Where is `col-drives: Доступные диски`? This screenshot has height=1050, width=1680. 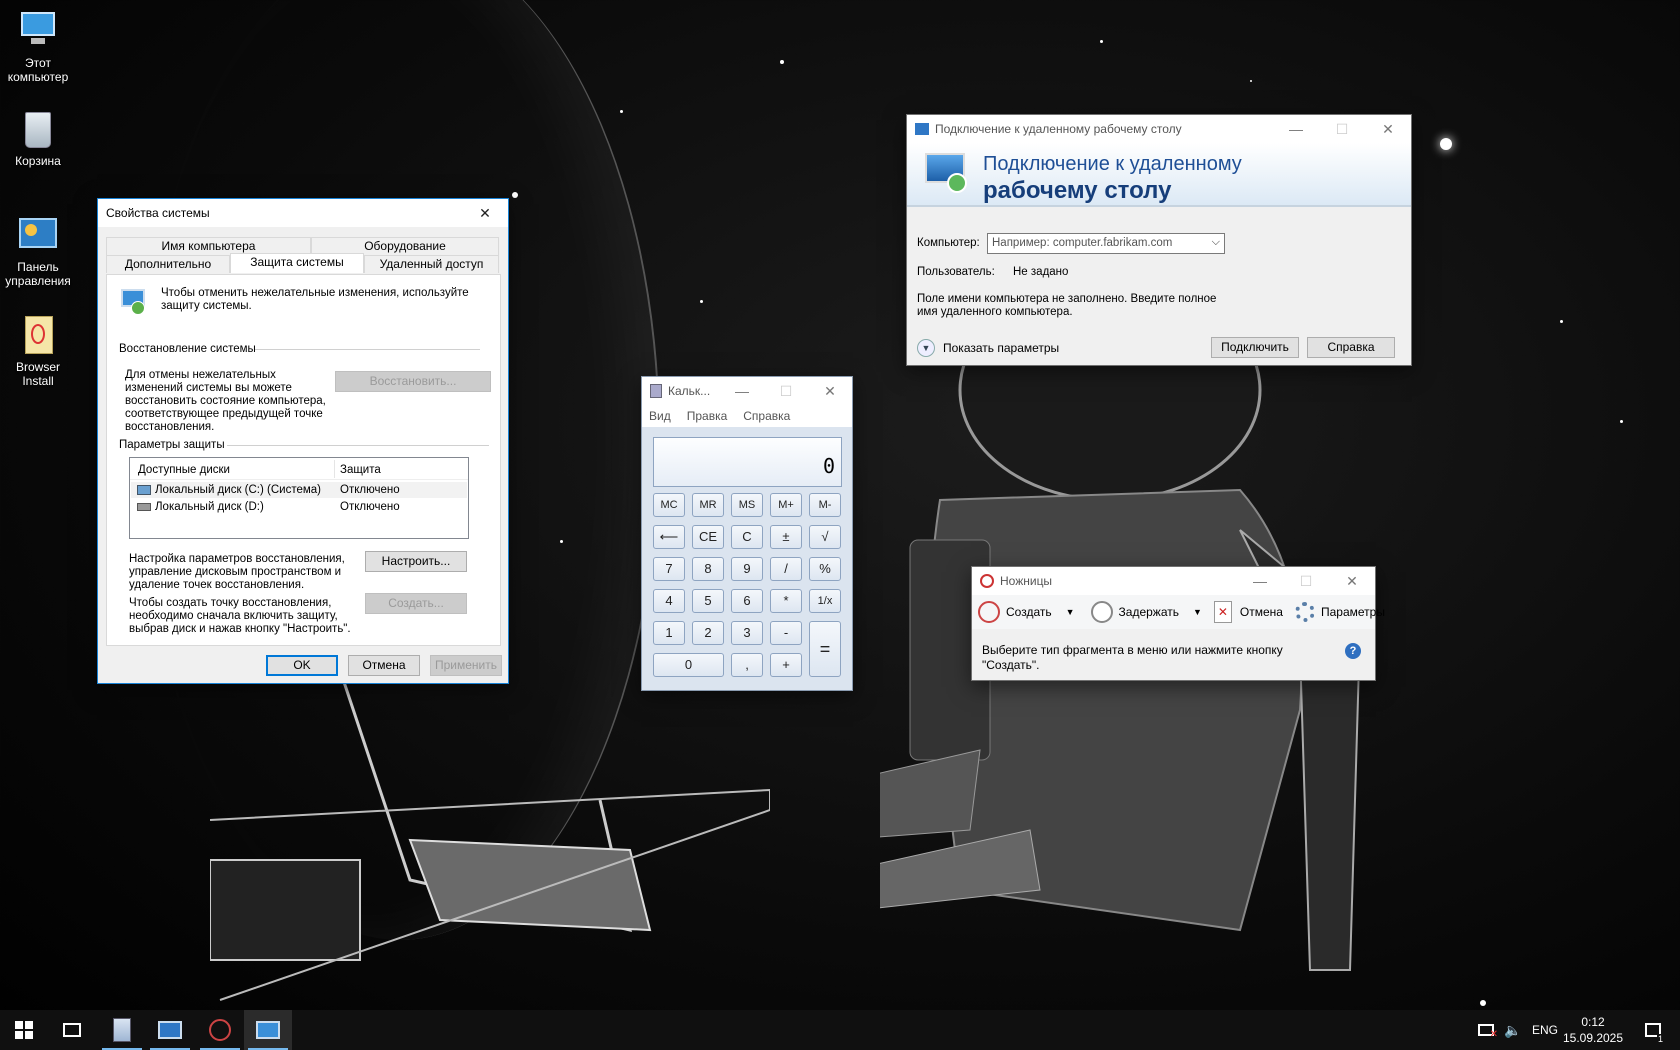
col-drives: Доступные диски is located at coordinates (184, 470).